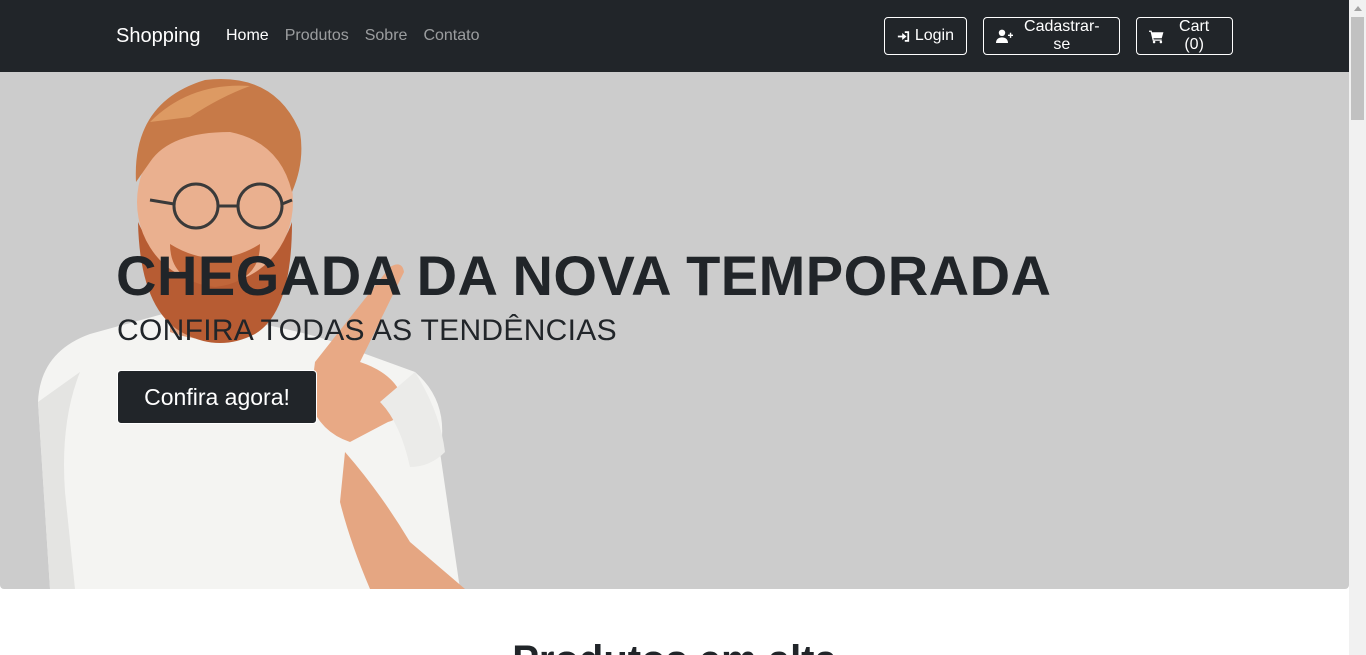 The width and height of the screenshot is (1366, 655). I want to click on signup-button: Cadastrar-se, so click(1051, 36).